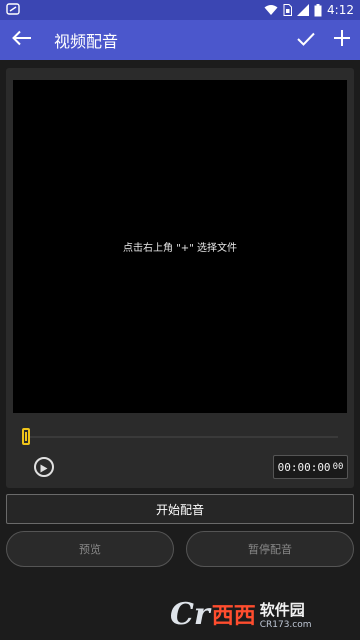  Describe the element at coordinates (338, 467) in the screenshot. I see `time-sub: 00` at that location.